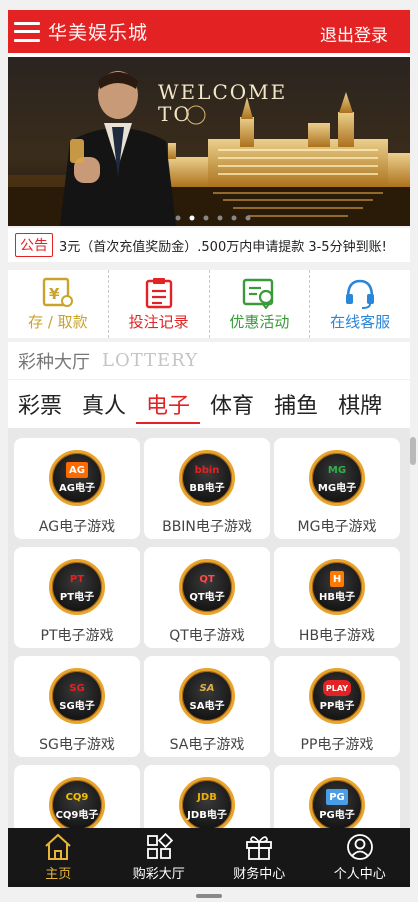 Image resolution: width=418 pixels, height=902 pixels. What do you see at coordinates (54, 362) in the screenshot?
I see `section-title-cn: 彩种大厅` at bounding box center [54, 362].